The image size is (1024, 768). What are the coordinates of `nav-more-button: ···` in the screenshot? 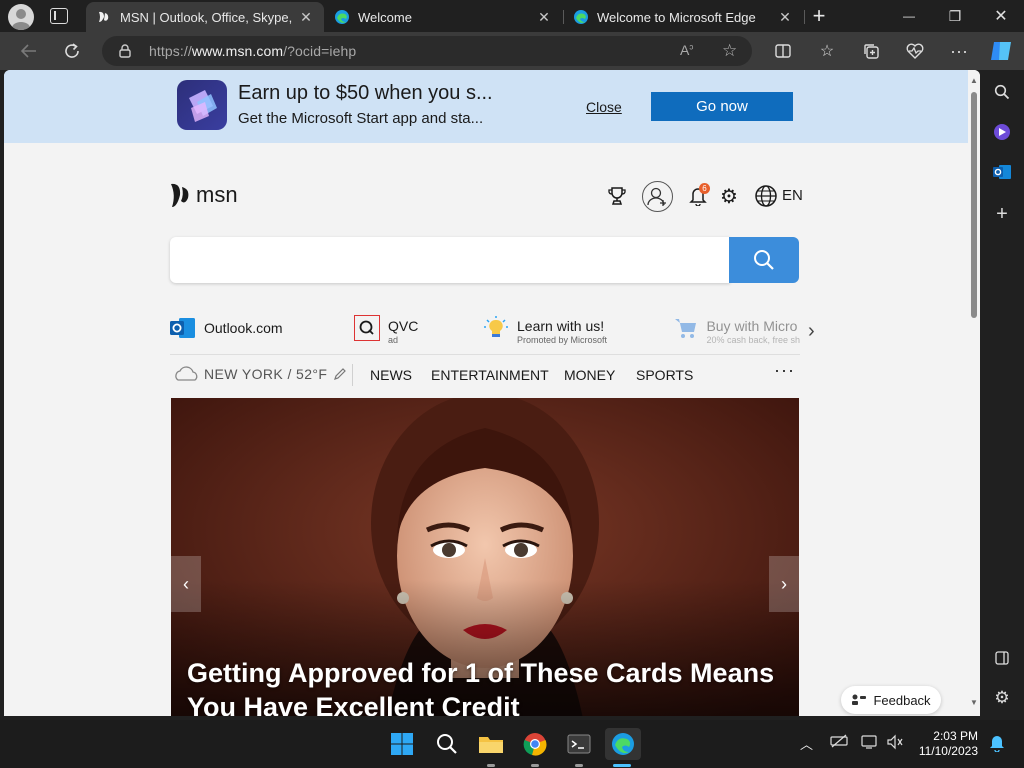 It's located at (784, 370).